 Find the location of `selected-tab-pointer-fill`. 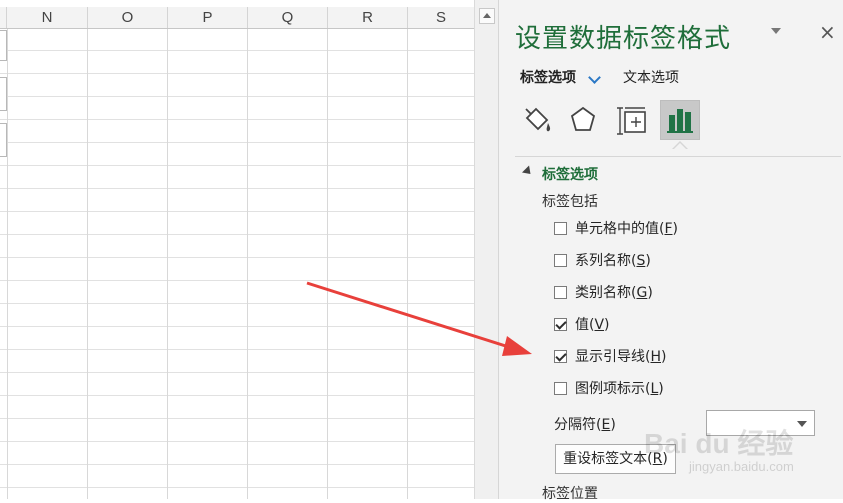

selected-tab-pointer-fill is located at coordinates (680, 146).